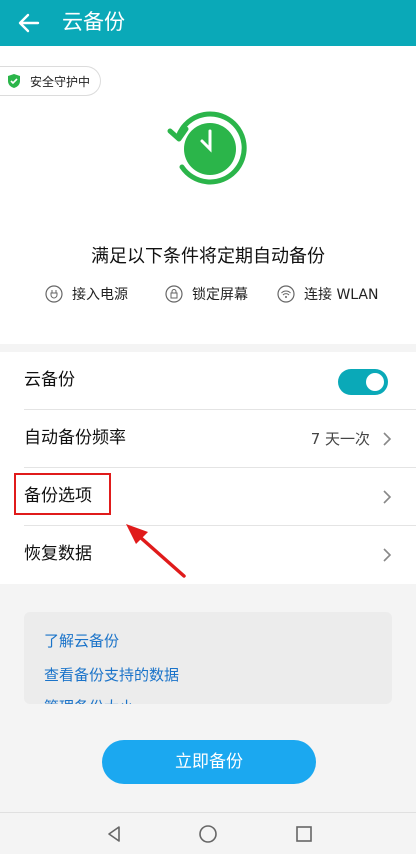 The image size is (416, 854). What do you see at coordinates (220, 295) in the screenshot?
I see `condition-label: 锁定屏幕` at bounding box center [220, 295].